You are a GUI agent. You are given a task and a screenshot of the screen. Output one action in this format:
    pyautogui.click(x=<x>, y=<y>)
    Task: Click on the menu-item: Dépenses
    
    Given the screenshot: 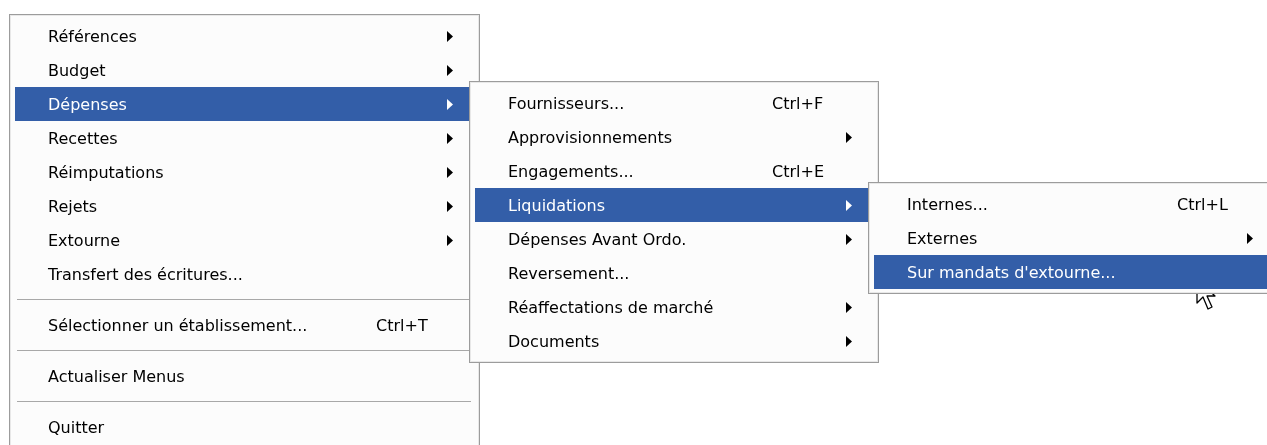 What is the action you would take?
    pyautogui.click(x=242, y=104)
    